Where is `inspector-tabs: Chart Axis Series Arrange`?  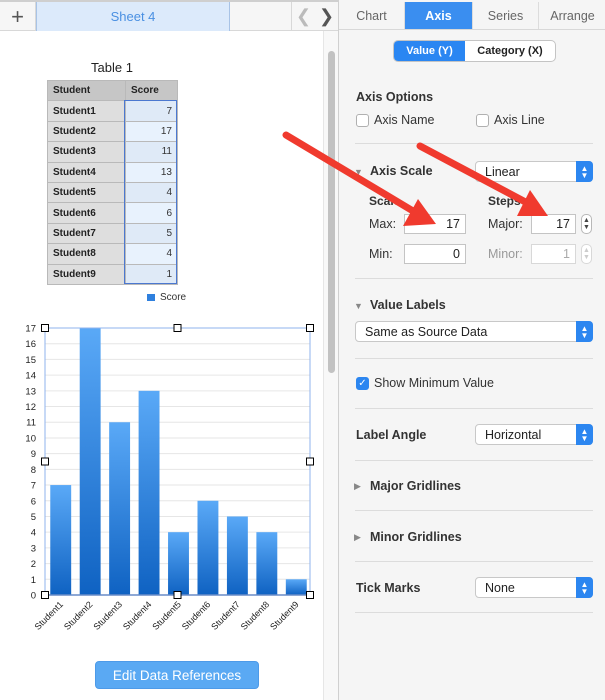
inspector-tabs: Chart Axis Series Arrange is located at coordinates (472, 16).